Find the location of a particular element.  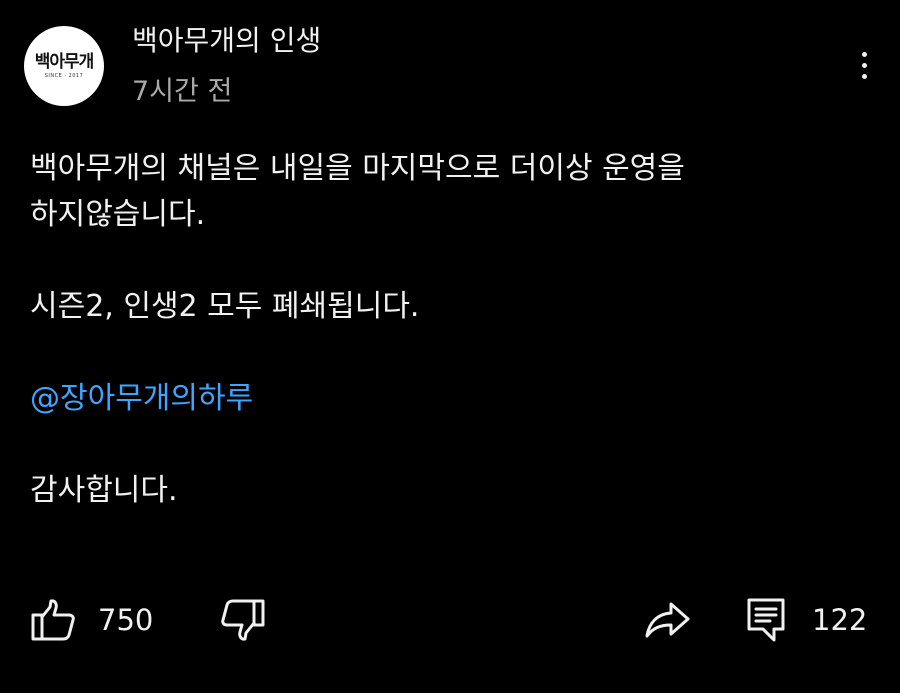

thumbs-down-icon is located at coordinates (243, 620).